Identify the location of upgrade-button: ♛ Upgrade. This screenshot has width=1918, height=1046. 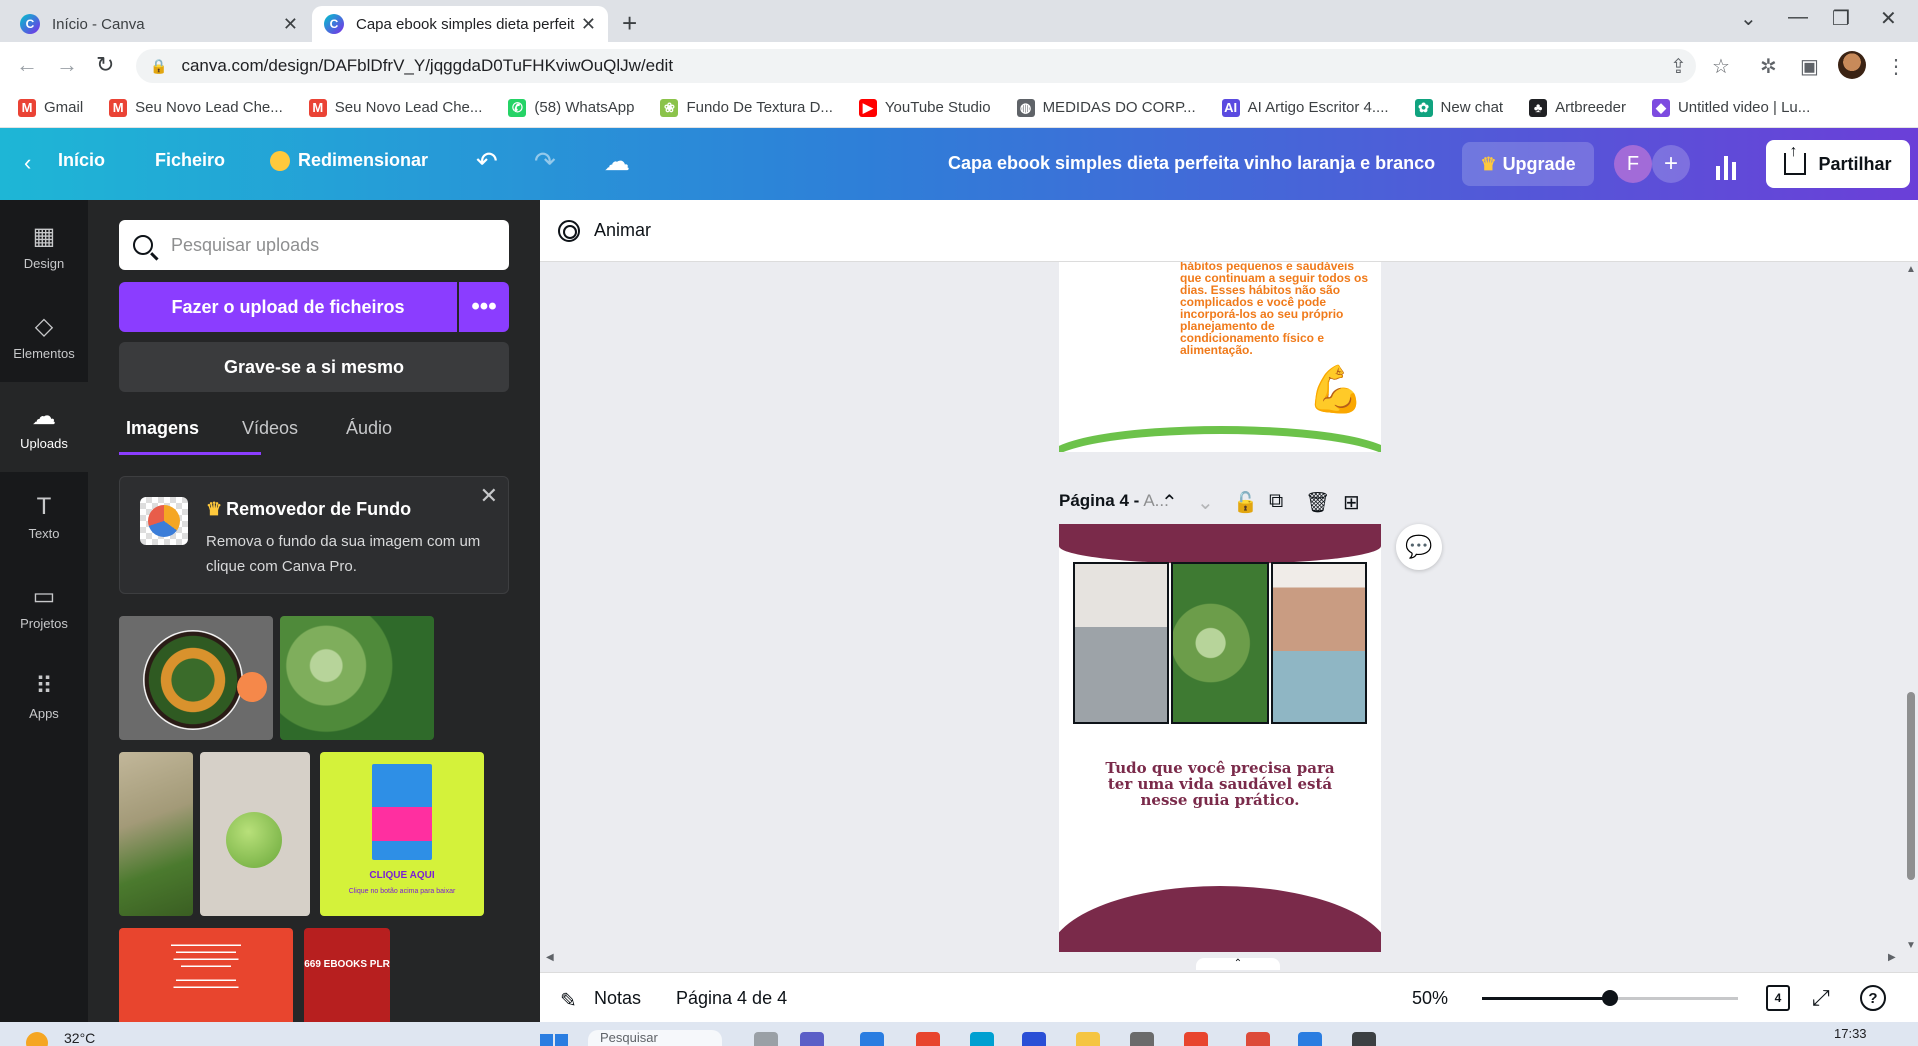
(1528, 164).